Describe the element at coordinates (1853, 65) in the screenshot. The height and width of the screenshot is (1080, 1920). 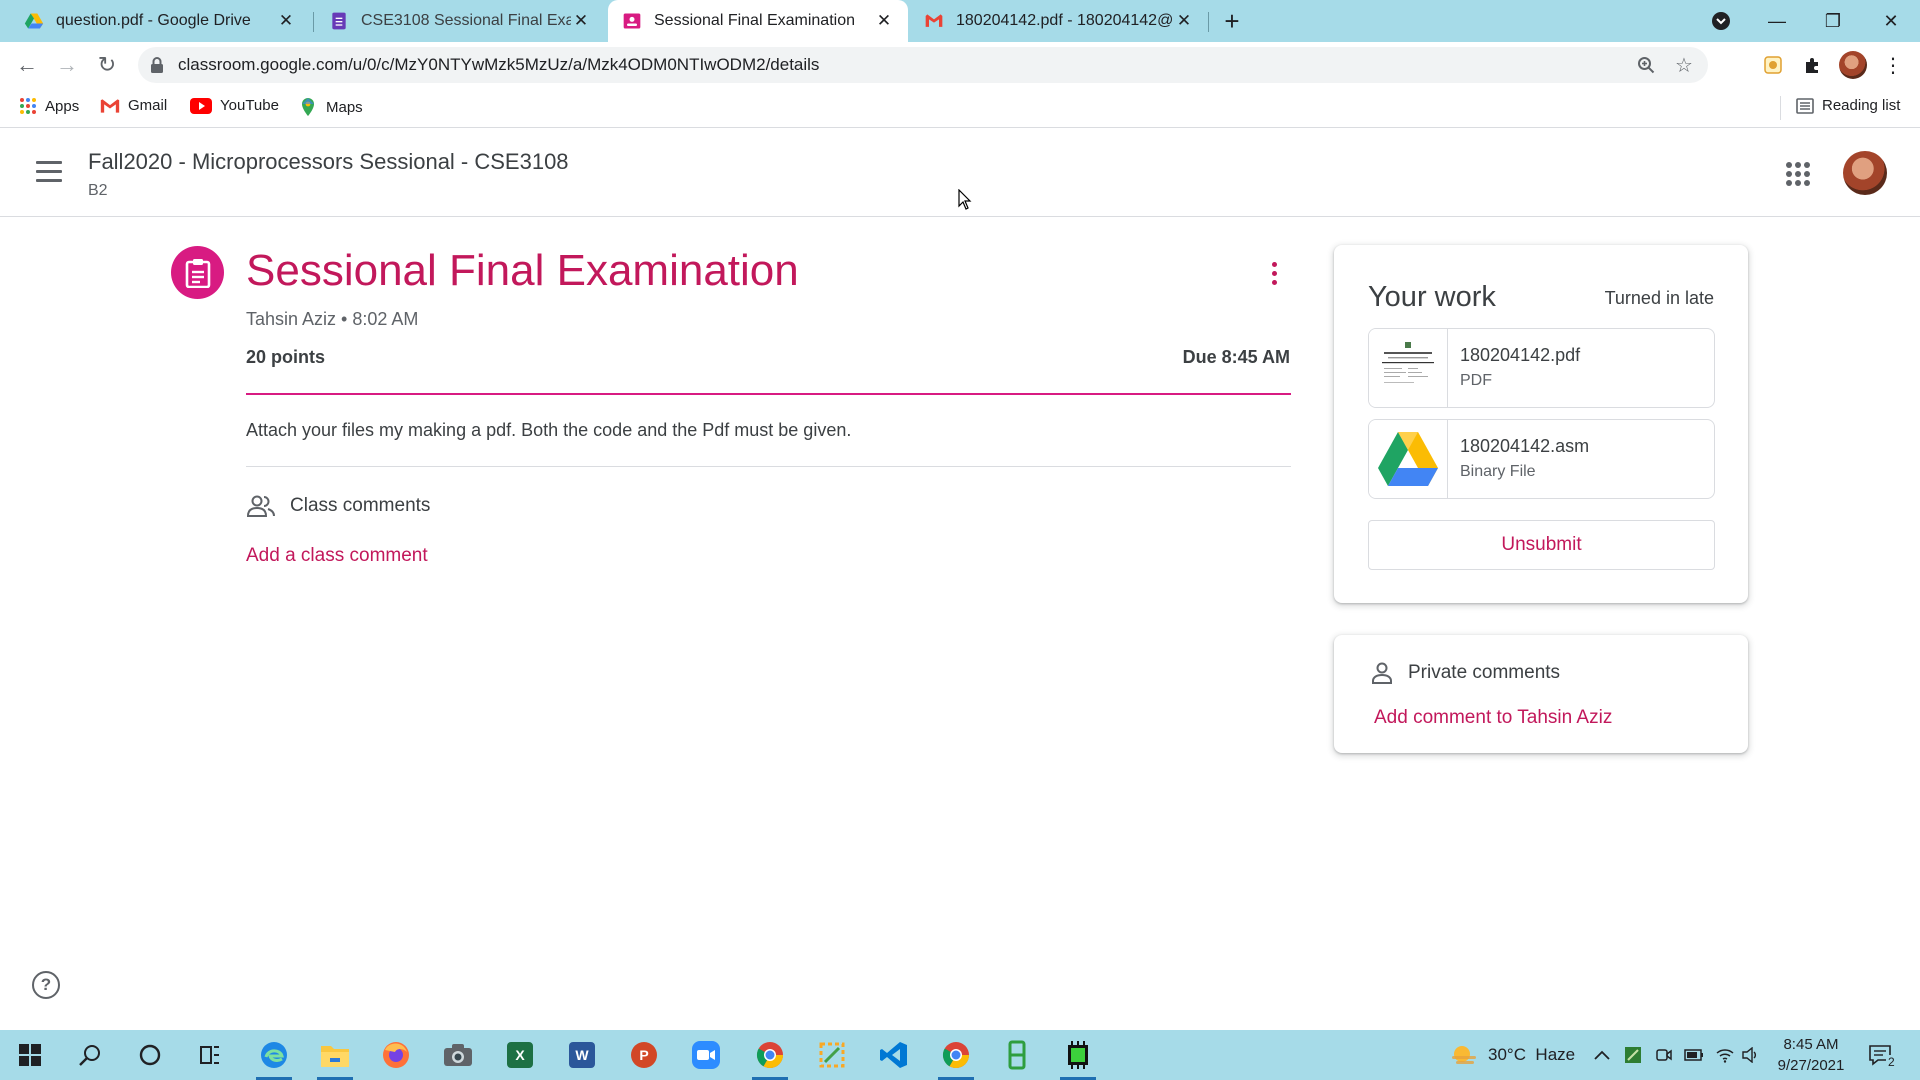
I see `profile-avatar` at that location.